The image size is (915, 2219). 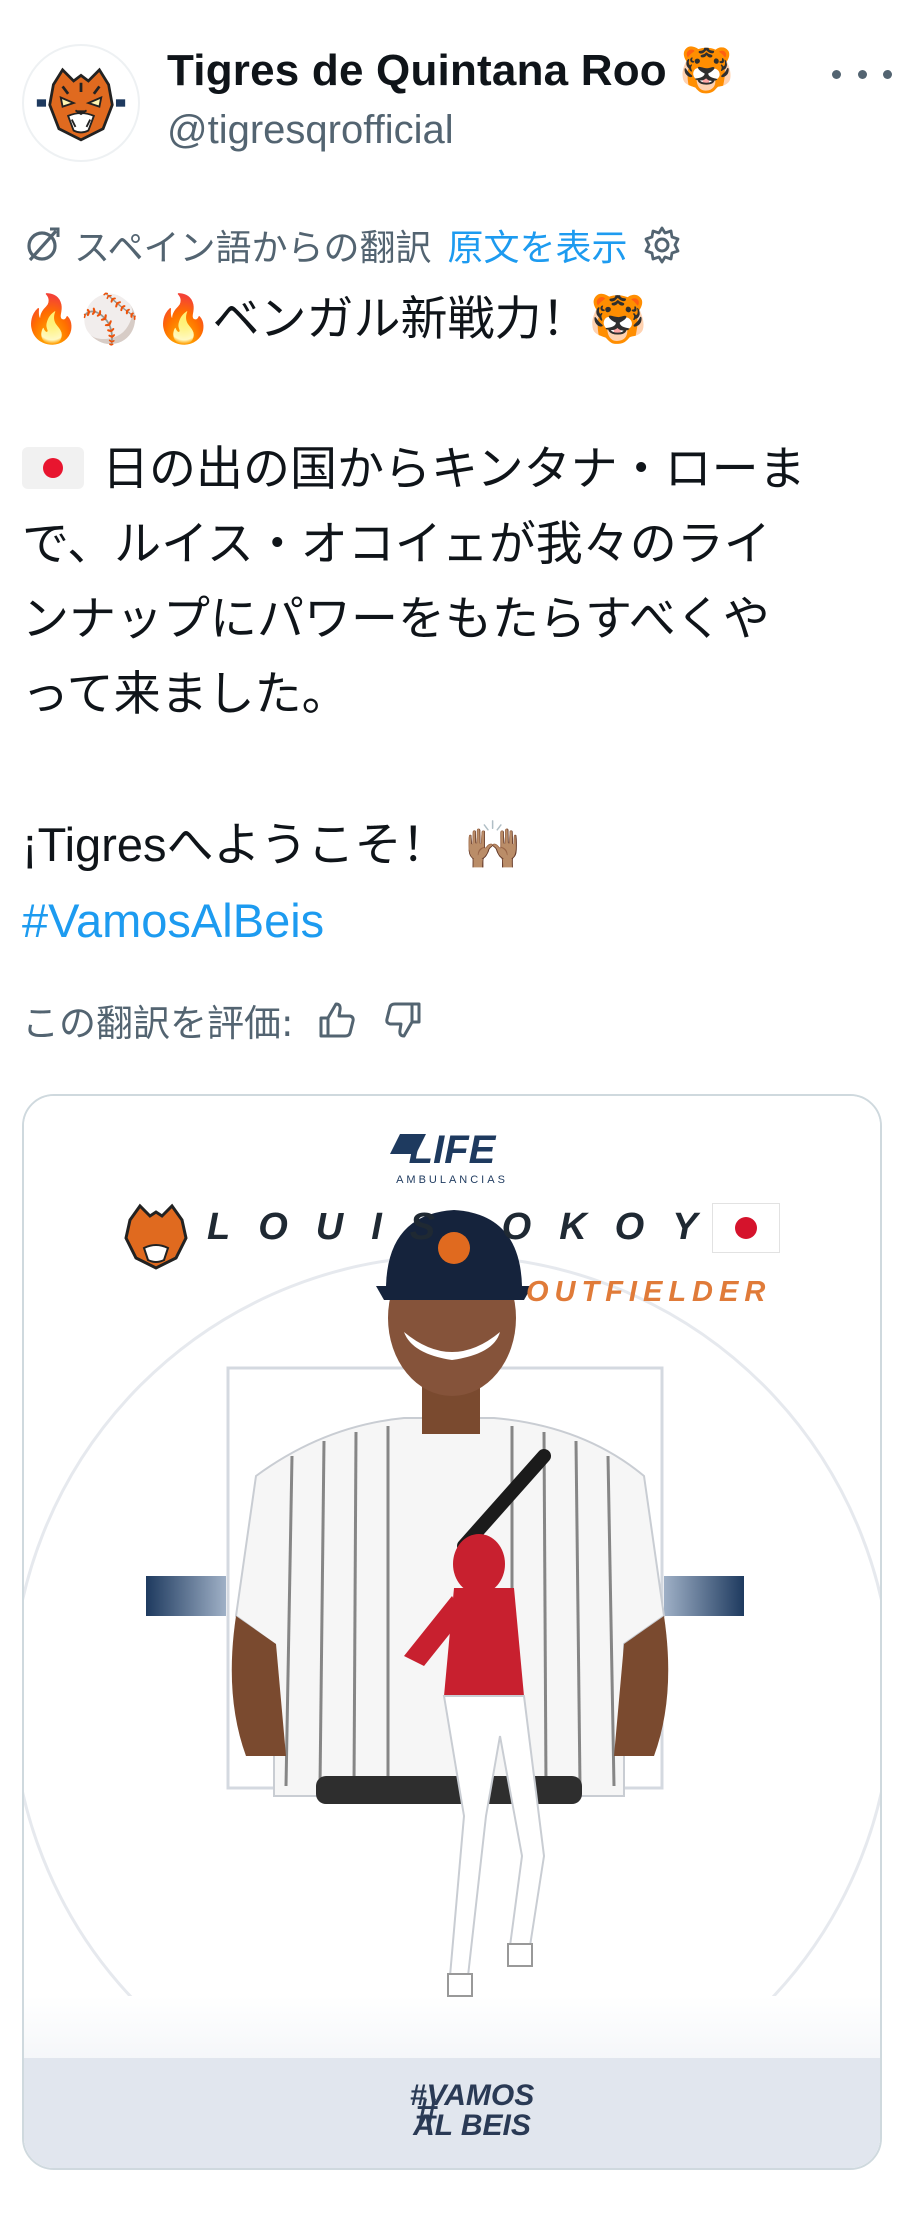 I want to click on player-name: LOUIS OKOYE, so click(x=493, y=1227).